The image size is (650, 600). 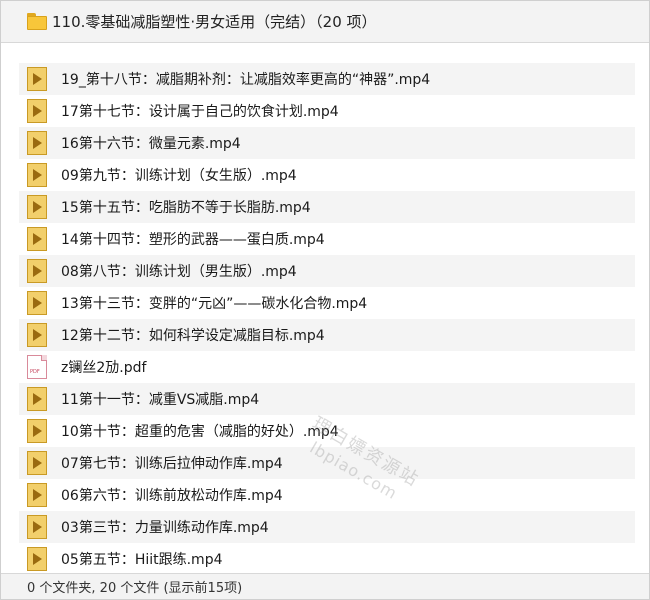 I want to click on file-row: 07第七节：训练后拉伸动作库.mp4, so click(x=327, y=463).